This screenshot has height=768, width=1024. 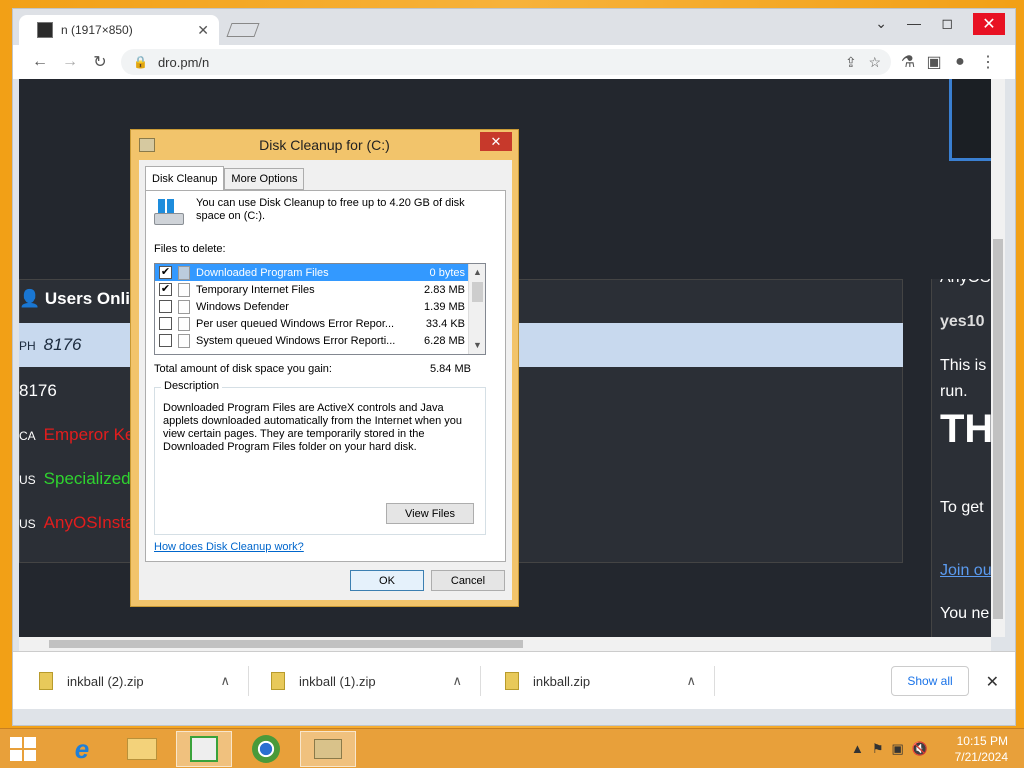 What do you see at coordinates (954, 391) in the screenshot?
I see `right-col-text: run.` at bounding box center [954, 391].